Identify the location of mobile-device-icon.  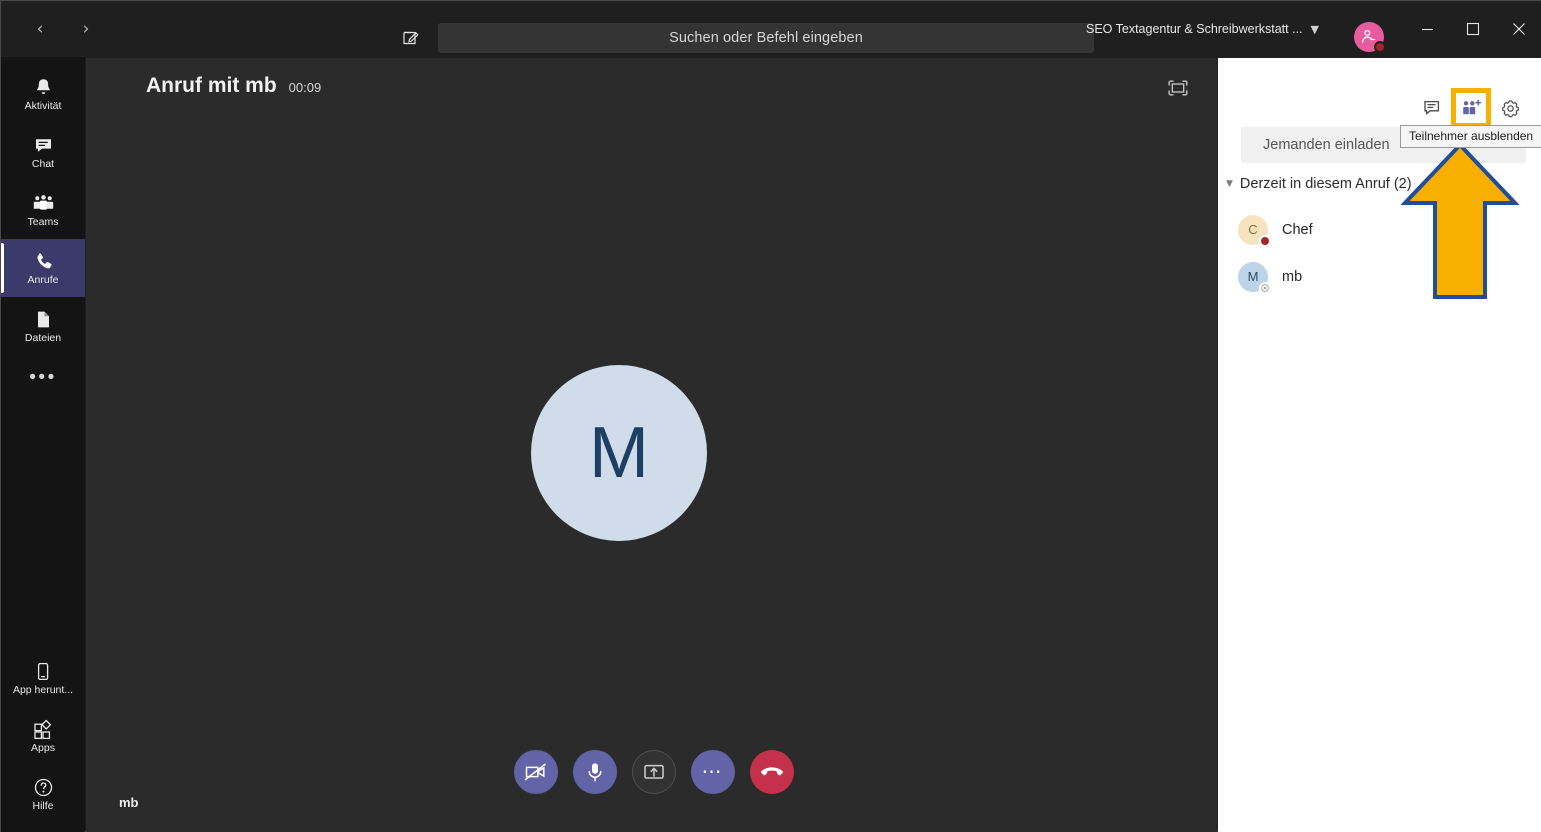
(43, 671).